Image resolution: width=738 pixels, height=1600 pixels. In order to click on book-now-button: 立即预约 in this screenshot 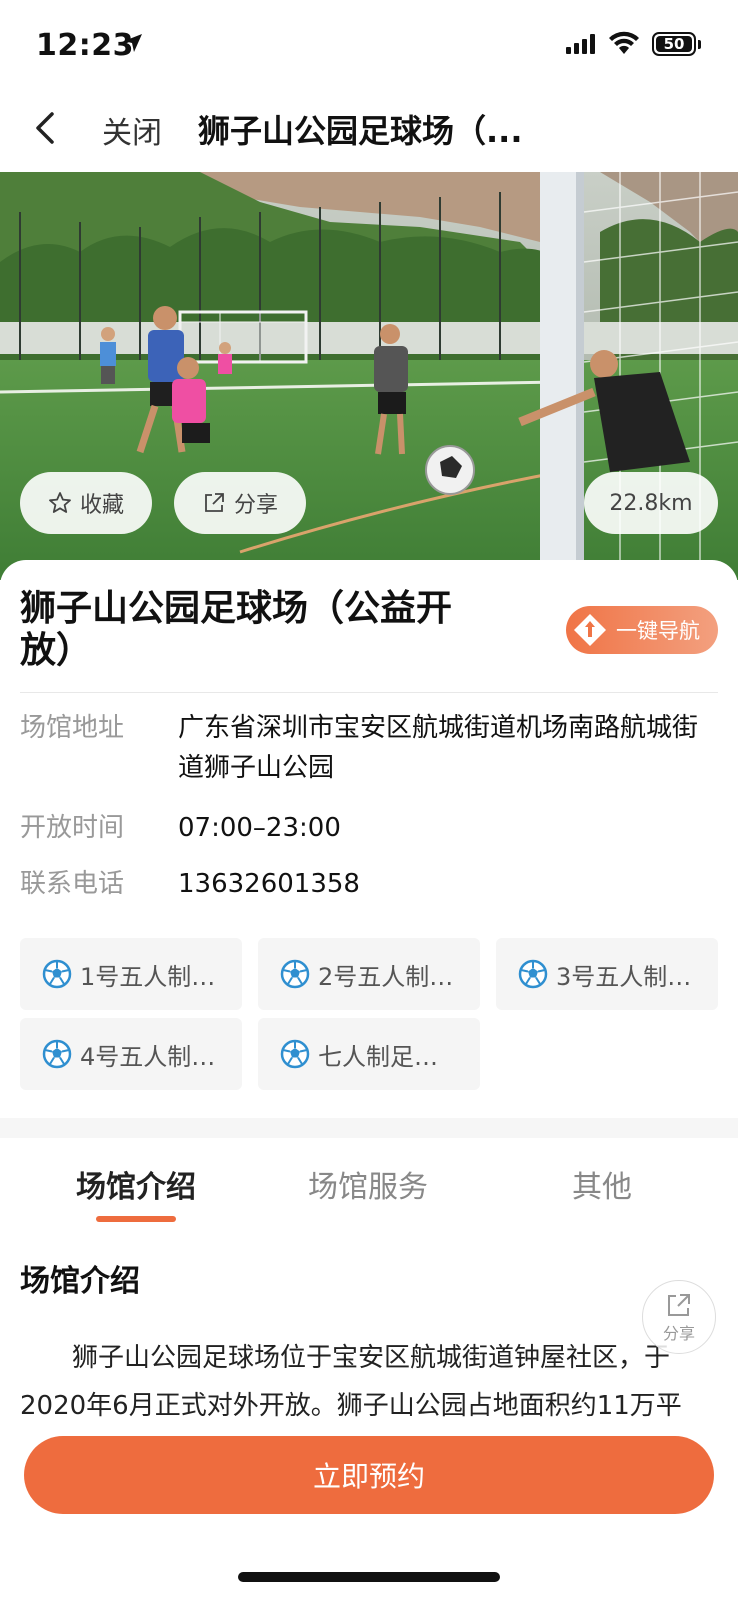, I will do `click(369, 1475)`.